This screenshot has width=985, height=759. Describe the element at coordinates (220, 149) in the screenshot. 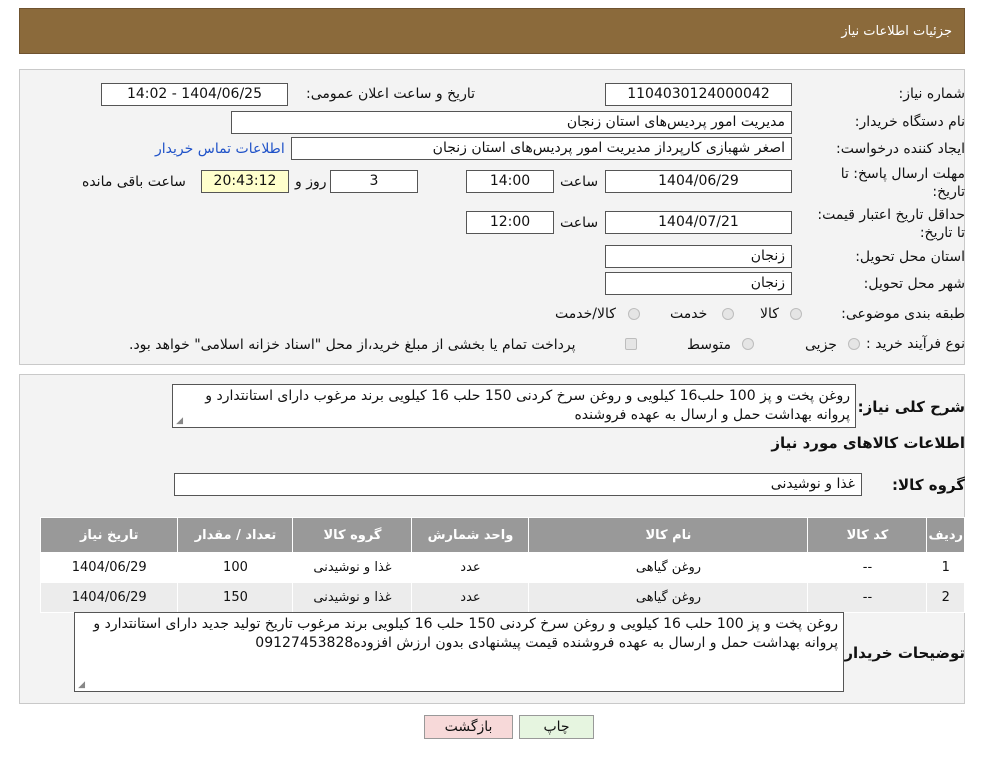

I see `buyer-contact-link: اطلاعات تماس خریدار` at that location.